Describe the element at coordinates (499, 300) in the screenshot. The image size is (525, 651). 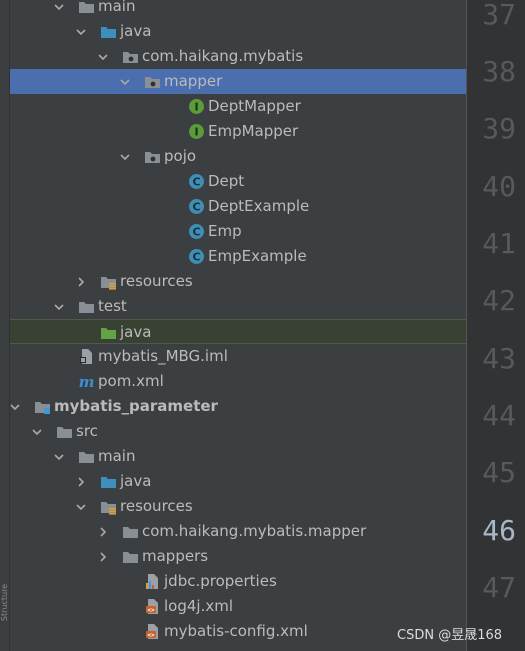
I see `line-number: 42` at that location.